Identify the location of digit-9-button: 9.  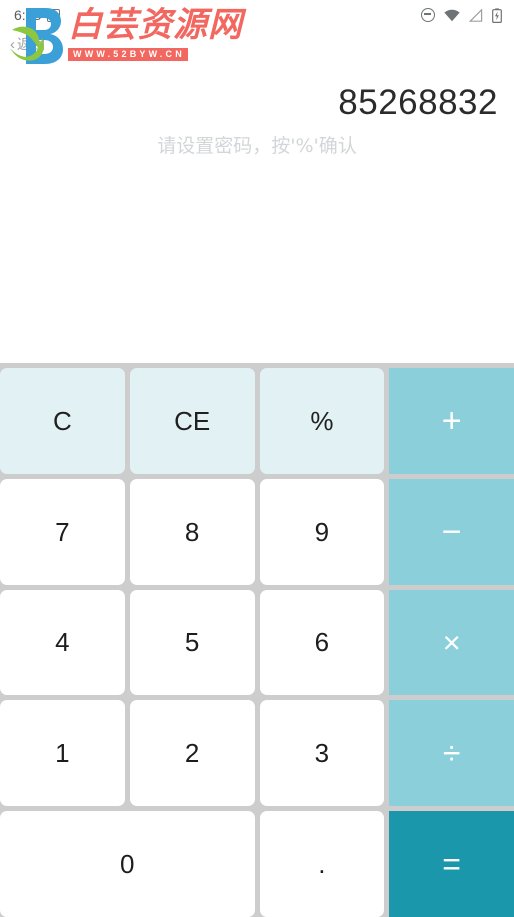
(322, 531).